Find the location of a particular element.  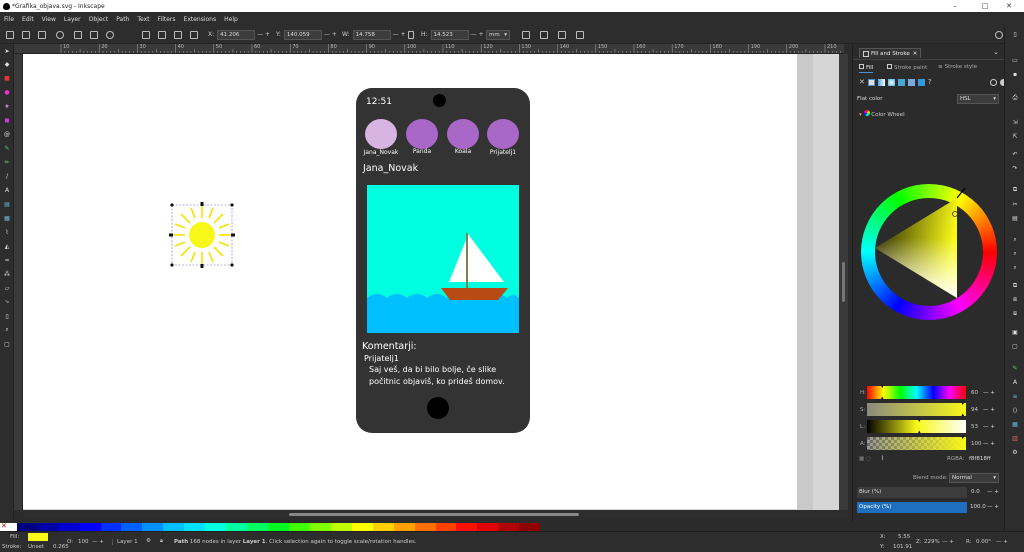

unset-paint-icon: ? is located at coordinates (930, 82).